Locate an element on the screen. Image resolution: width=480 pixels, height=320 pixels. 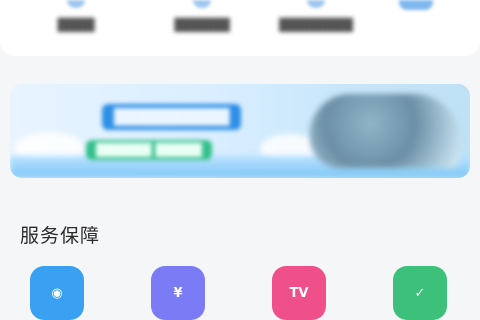
top-nav-item-3-icon is located at coordinates (316, 4).